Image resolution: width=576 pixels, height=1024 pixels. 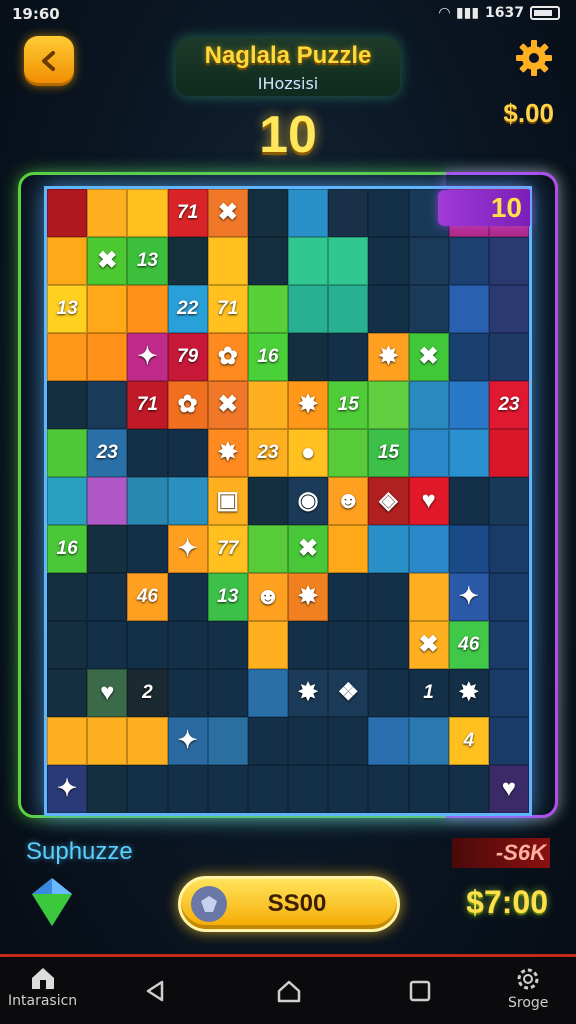 What do you see at coordinates (534, 58) in the screenshot?
I see `settings-button` at bounding box center [534, 58].